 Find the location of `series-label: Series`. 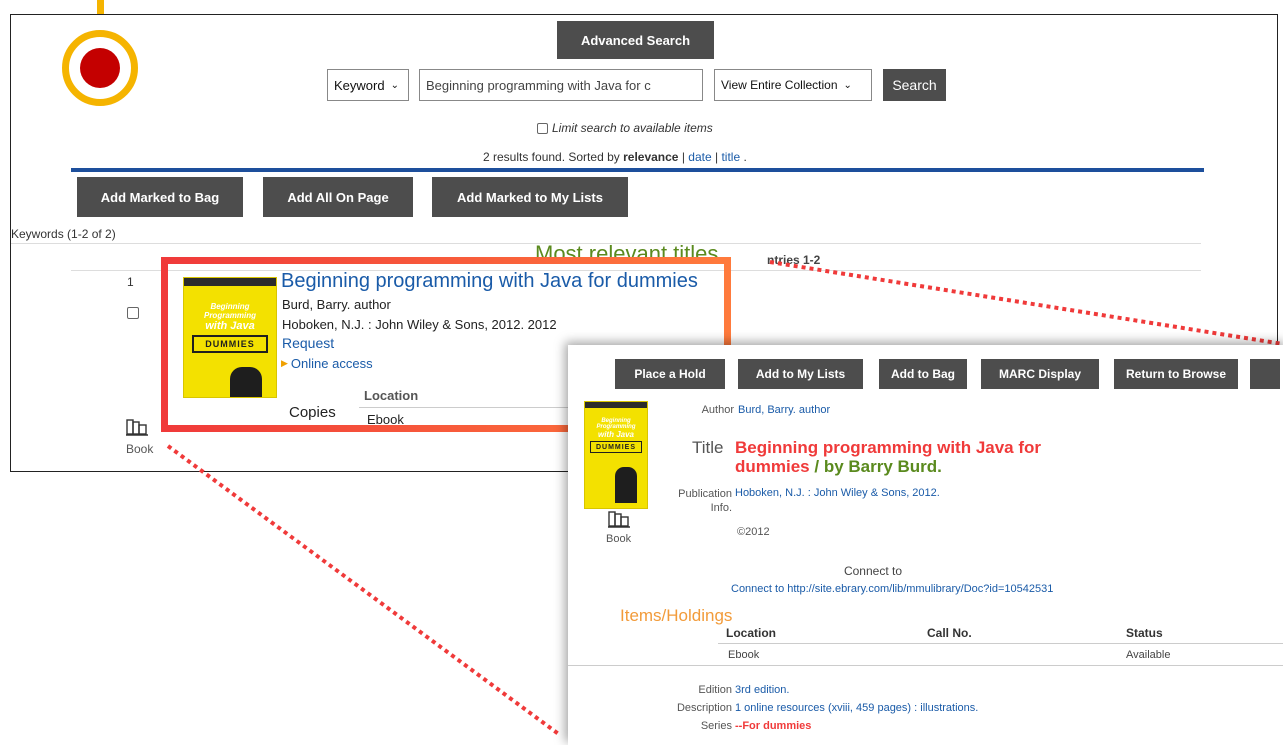

series-label: Series is located at coordinates (716, 726).